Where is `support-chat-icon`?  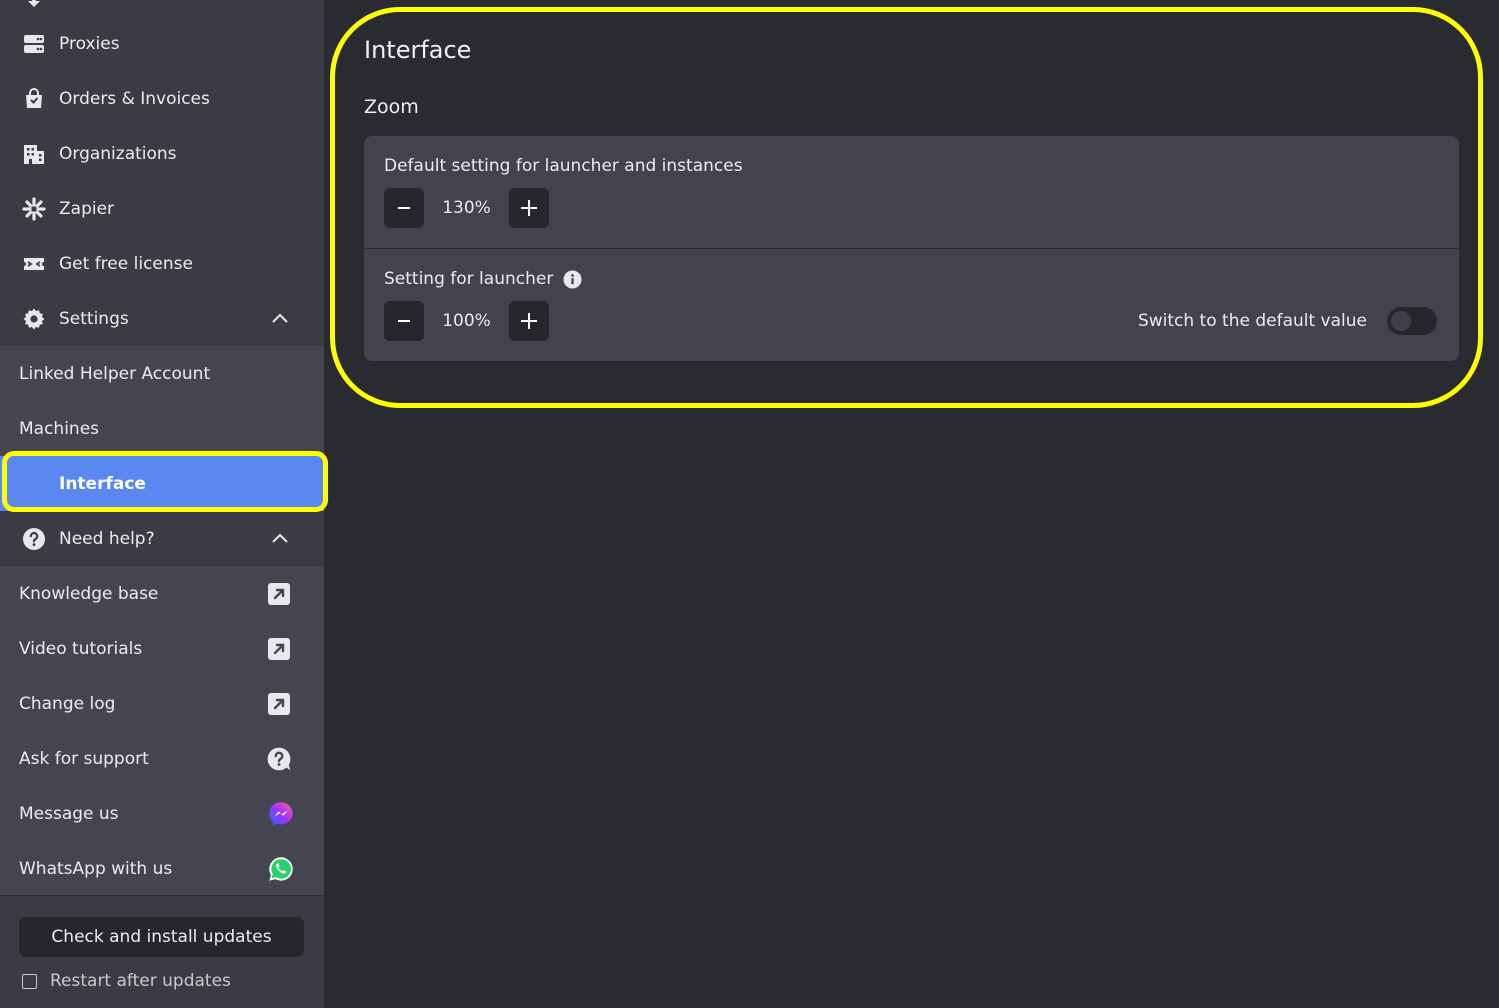 support-chat-icon is located at coordinates (279, 759).